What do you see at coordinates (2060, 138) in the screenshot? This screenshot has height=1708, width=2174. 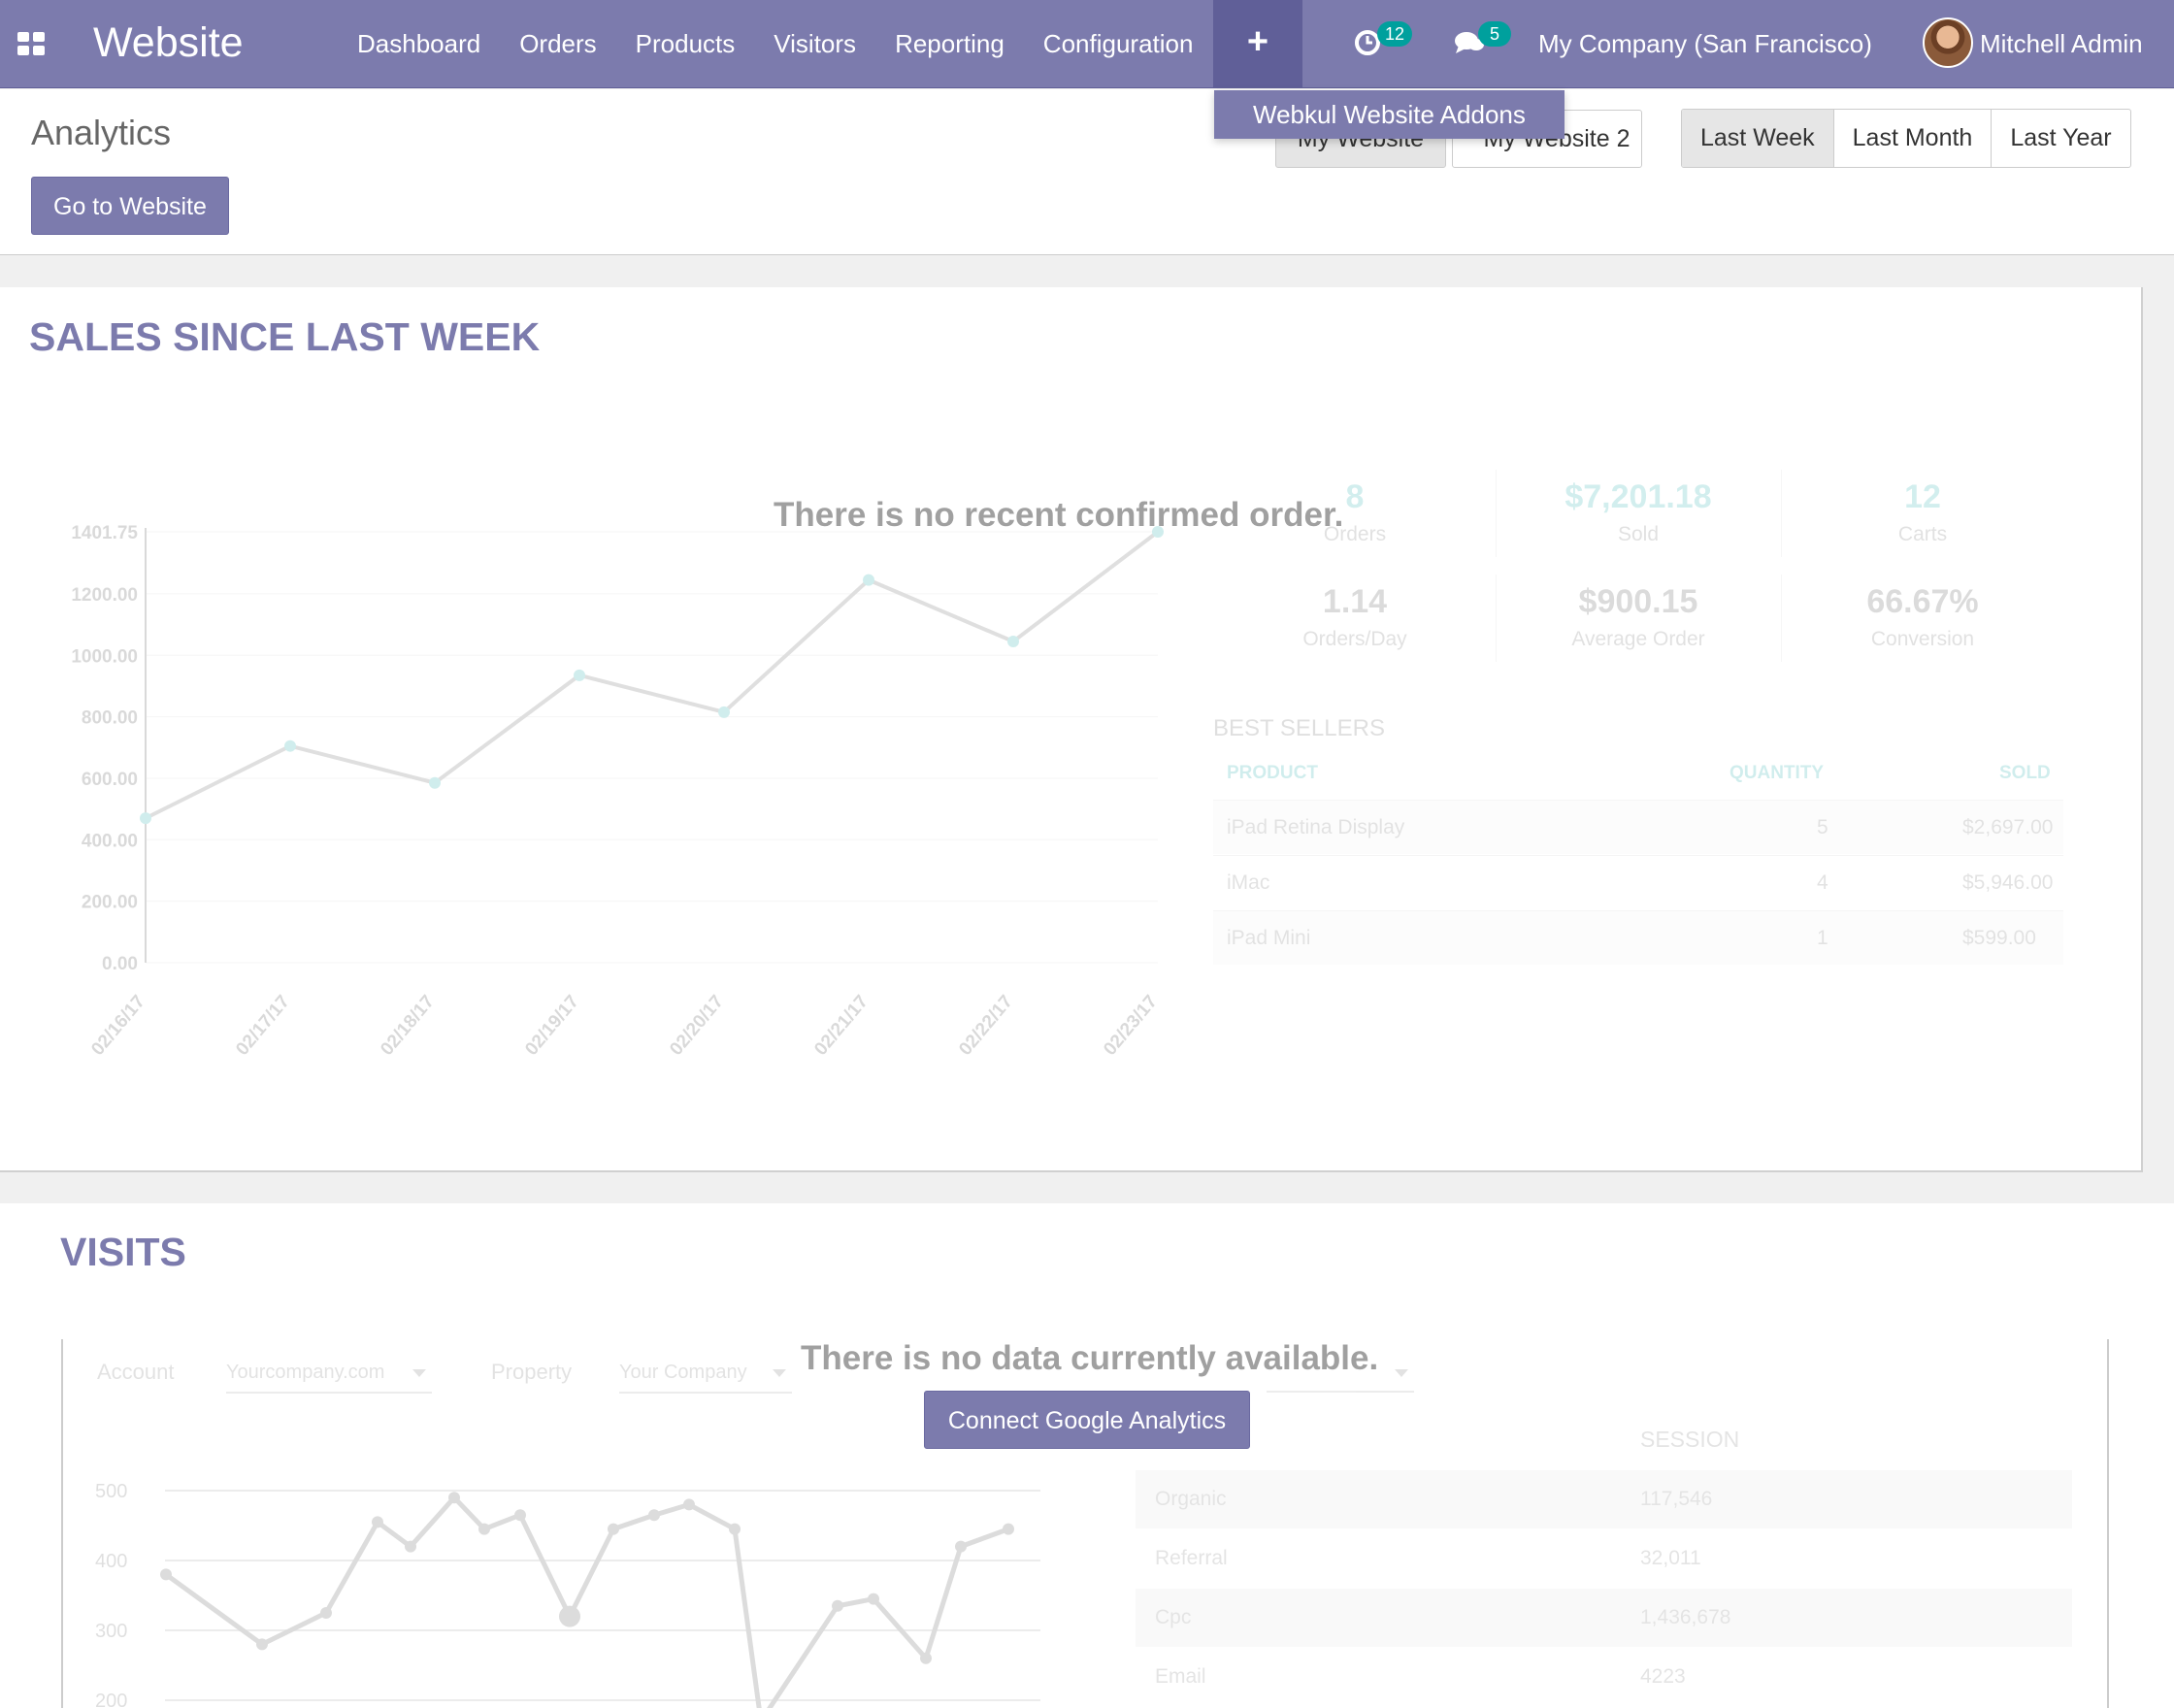 I see `period-last-year: Last Year` at bounding box center [2060, 138].